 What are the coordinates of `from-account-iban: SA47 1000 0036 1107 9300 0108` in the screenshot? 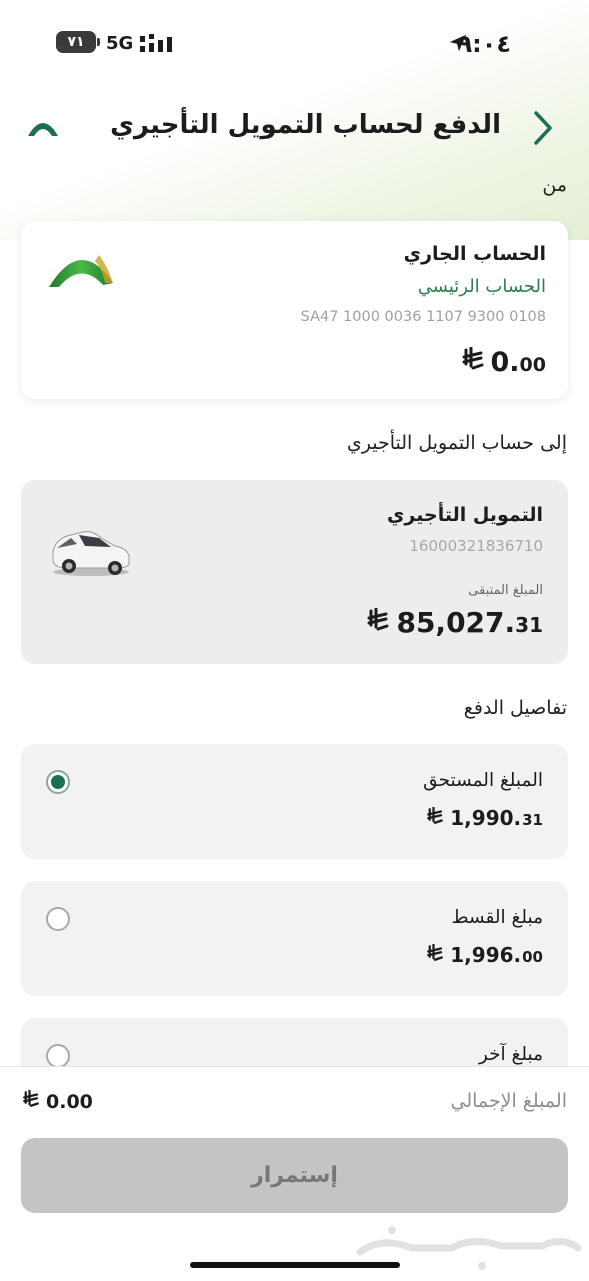 It's located at (423, 317).